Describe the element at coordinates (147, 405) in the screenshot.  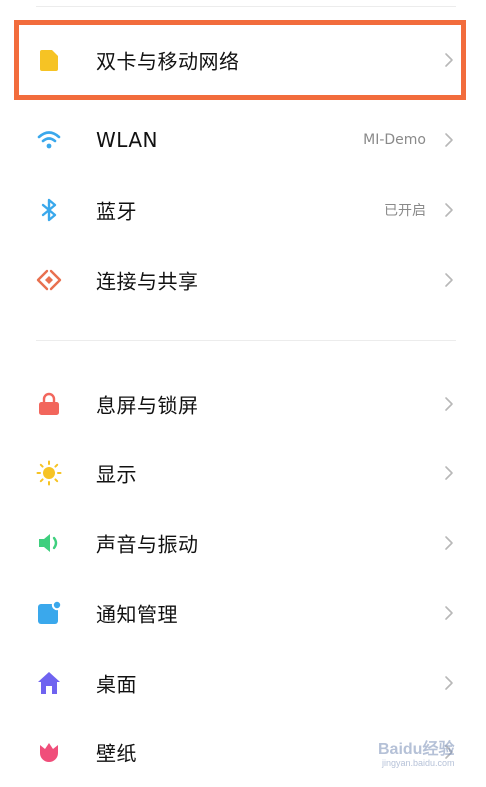
I see `setting-label: 息屏与锁屏` at that location.